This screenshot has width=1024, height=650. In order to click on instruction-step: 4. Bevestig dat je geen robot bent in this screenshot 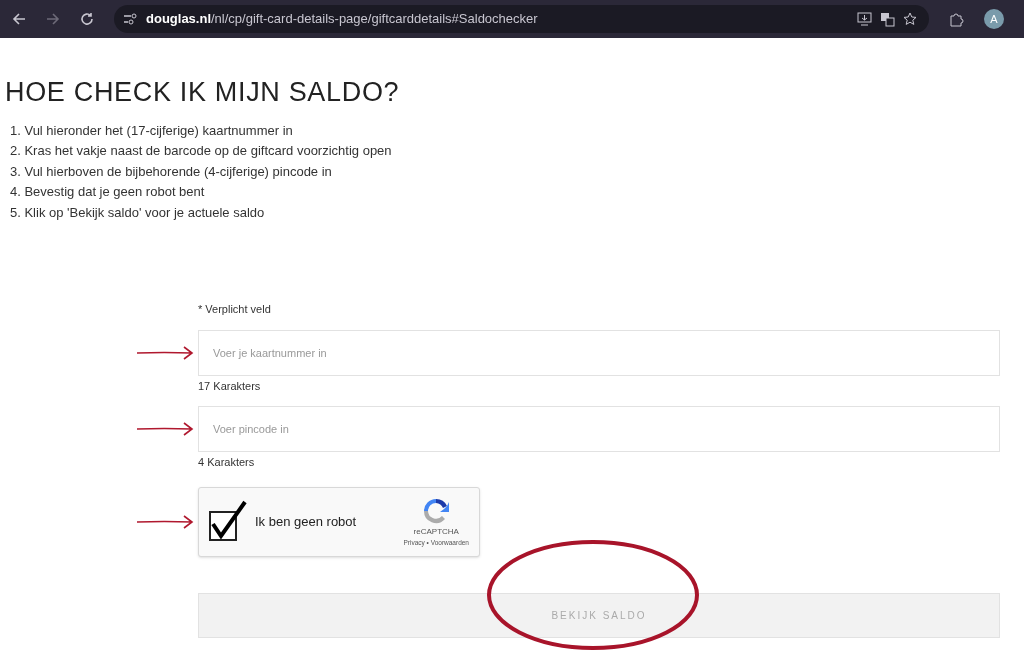, I will do `click(517, 192)`.